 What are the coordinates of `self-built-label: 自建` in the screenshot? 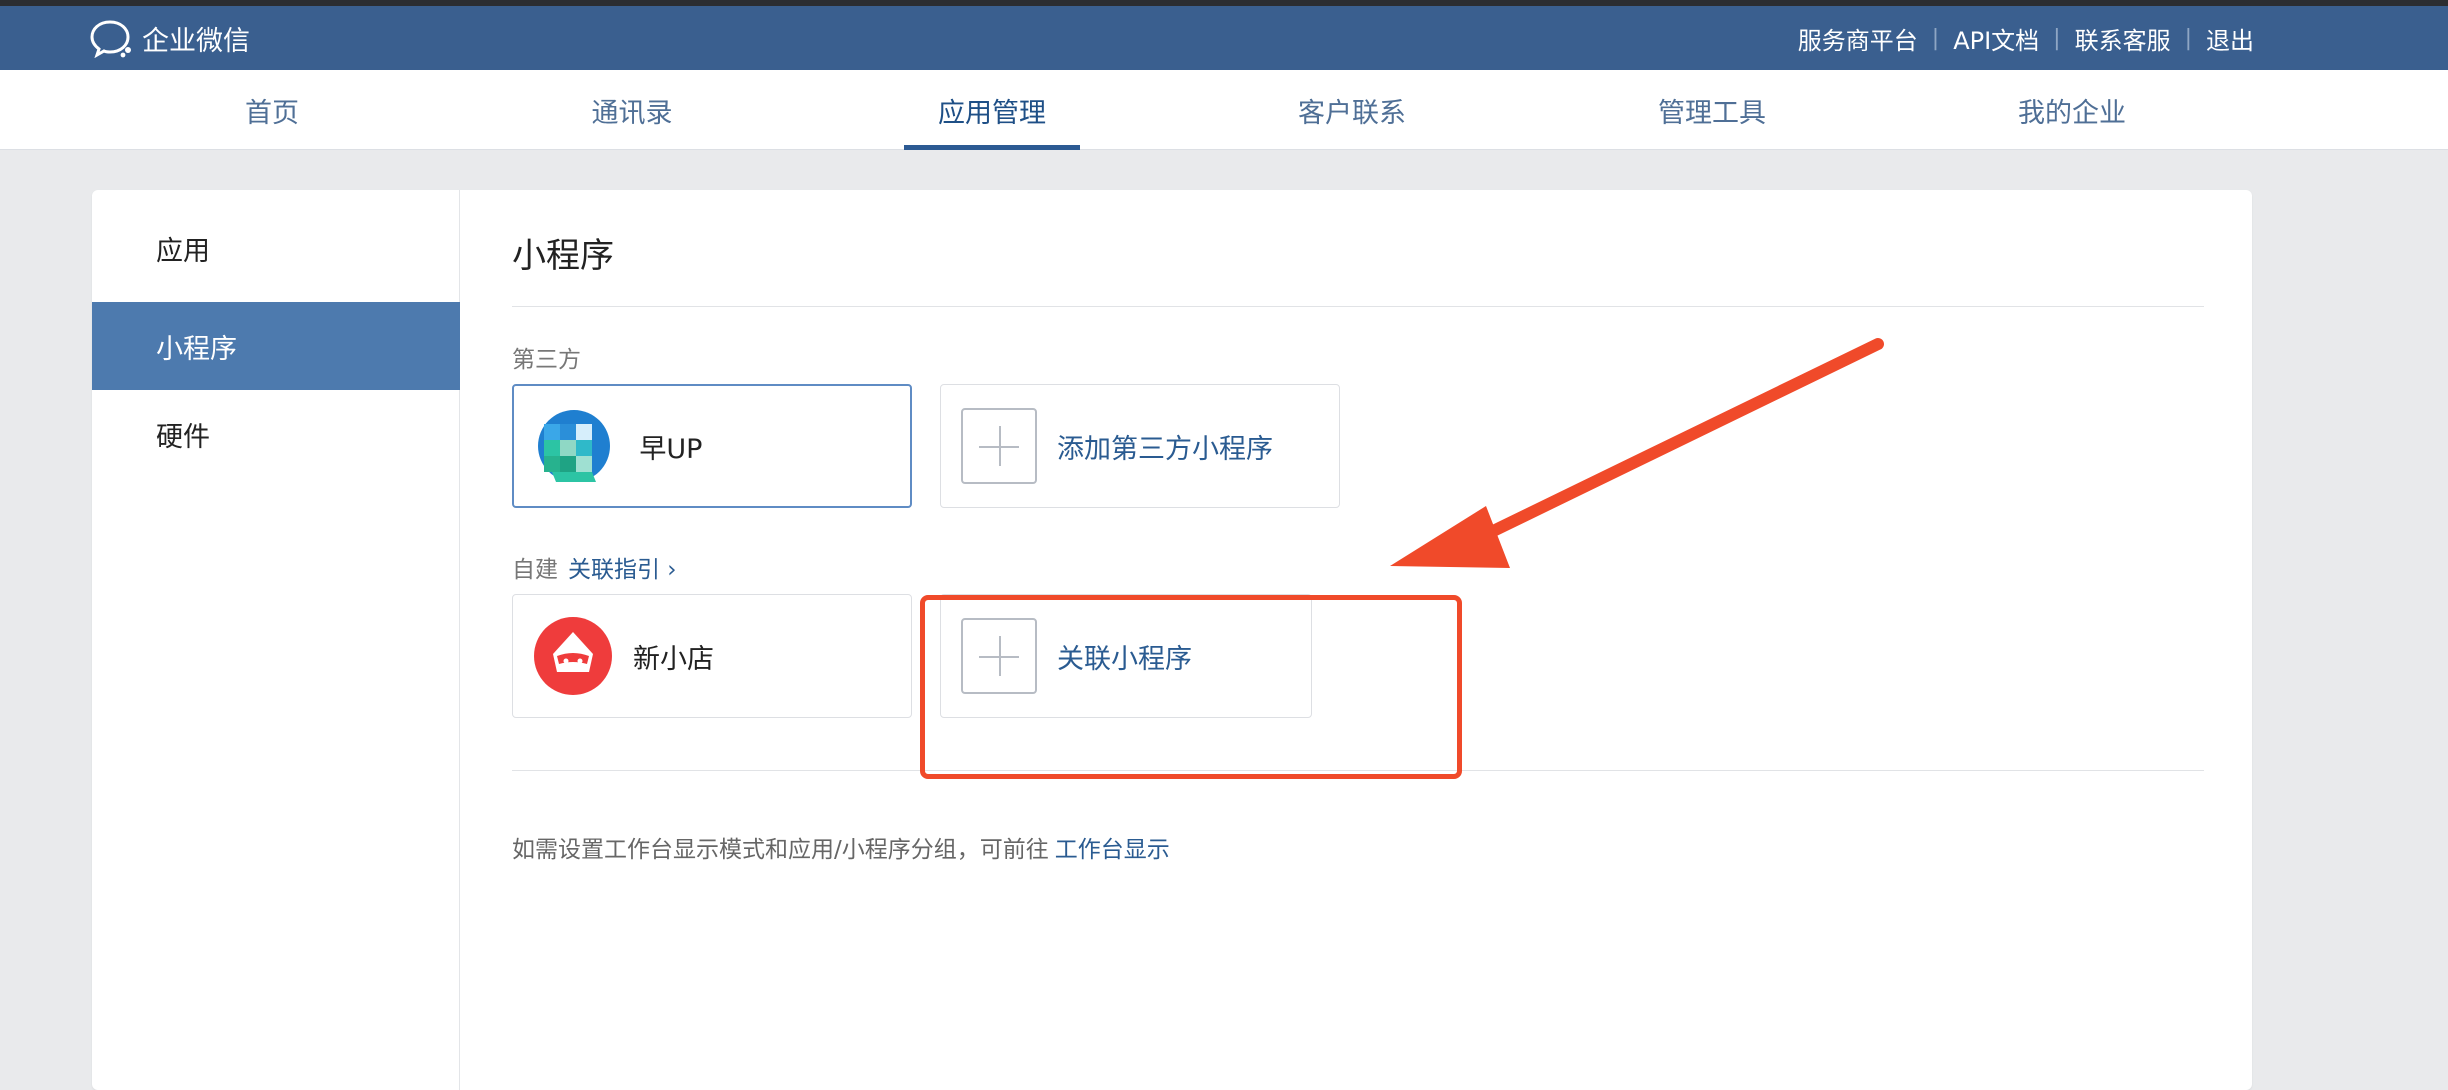 It's located at (535, 570).